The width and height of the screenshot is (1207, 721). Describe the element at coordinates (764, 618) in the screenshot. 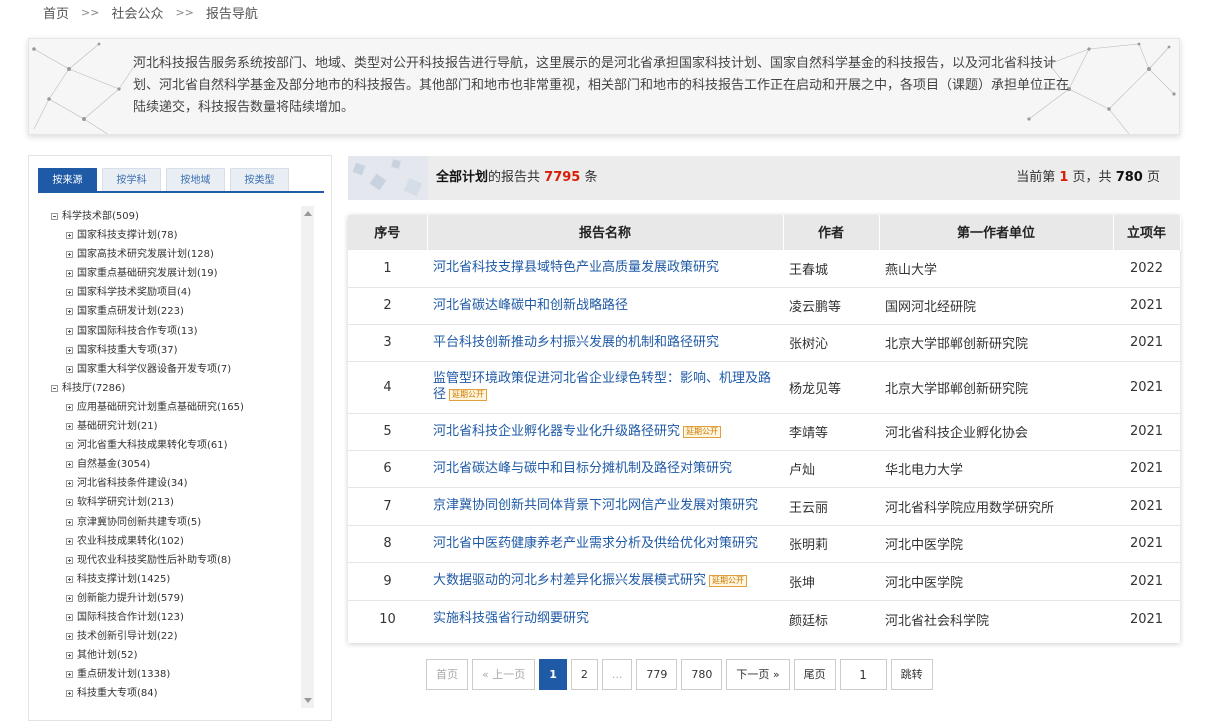

I see `table-row: 10 实施科技强省行动纲要研究 颜廷标 河北省社会科学院 2021` at that location.